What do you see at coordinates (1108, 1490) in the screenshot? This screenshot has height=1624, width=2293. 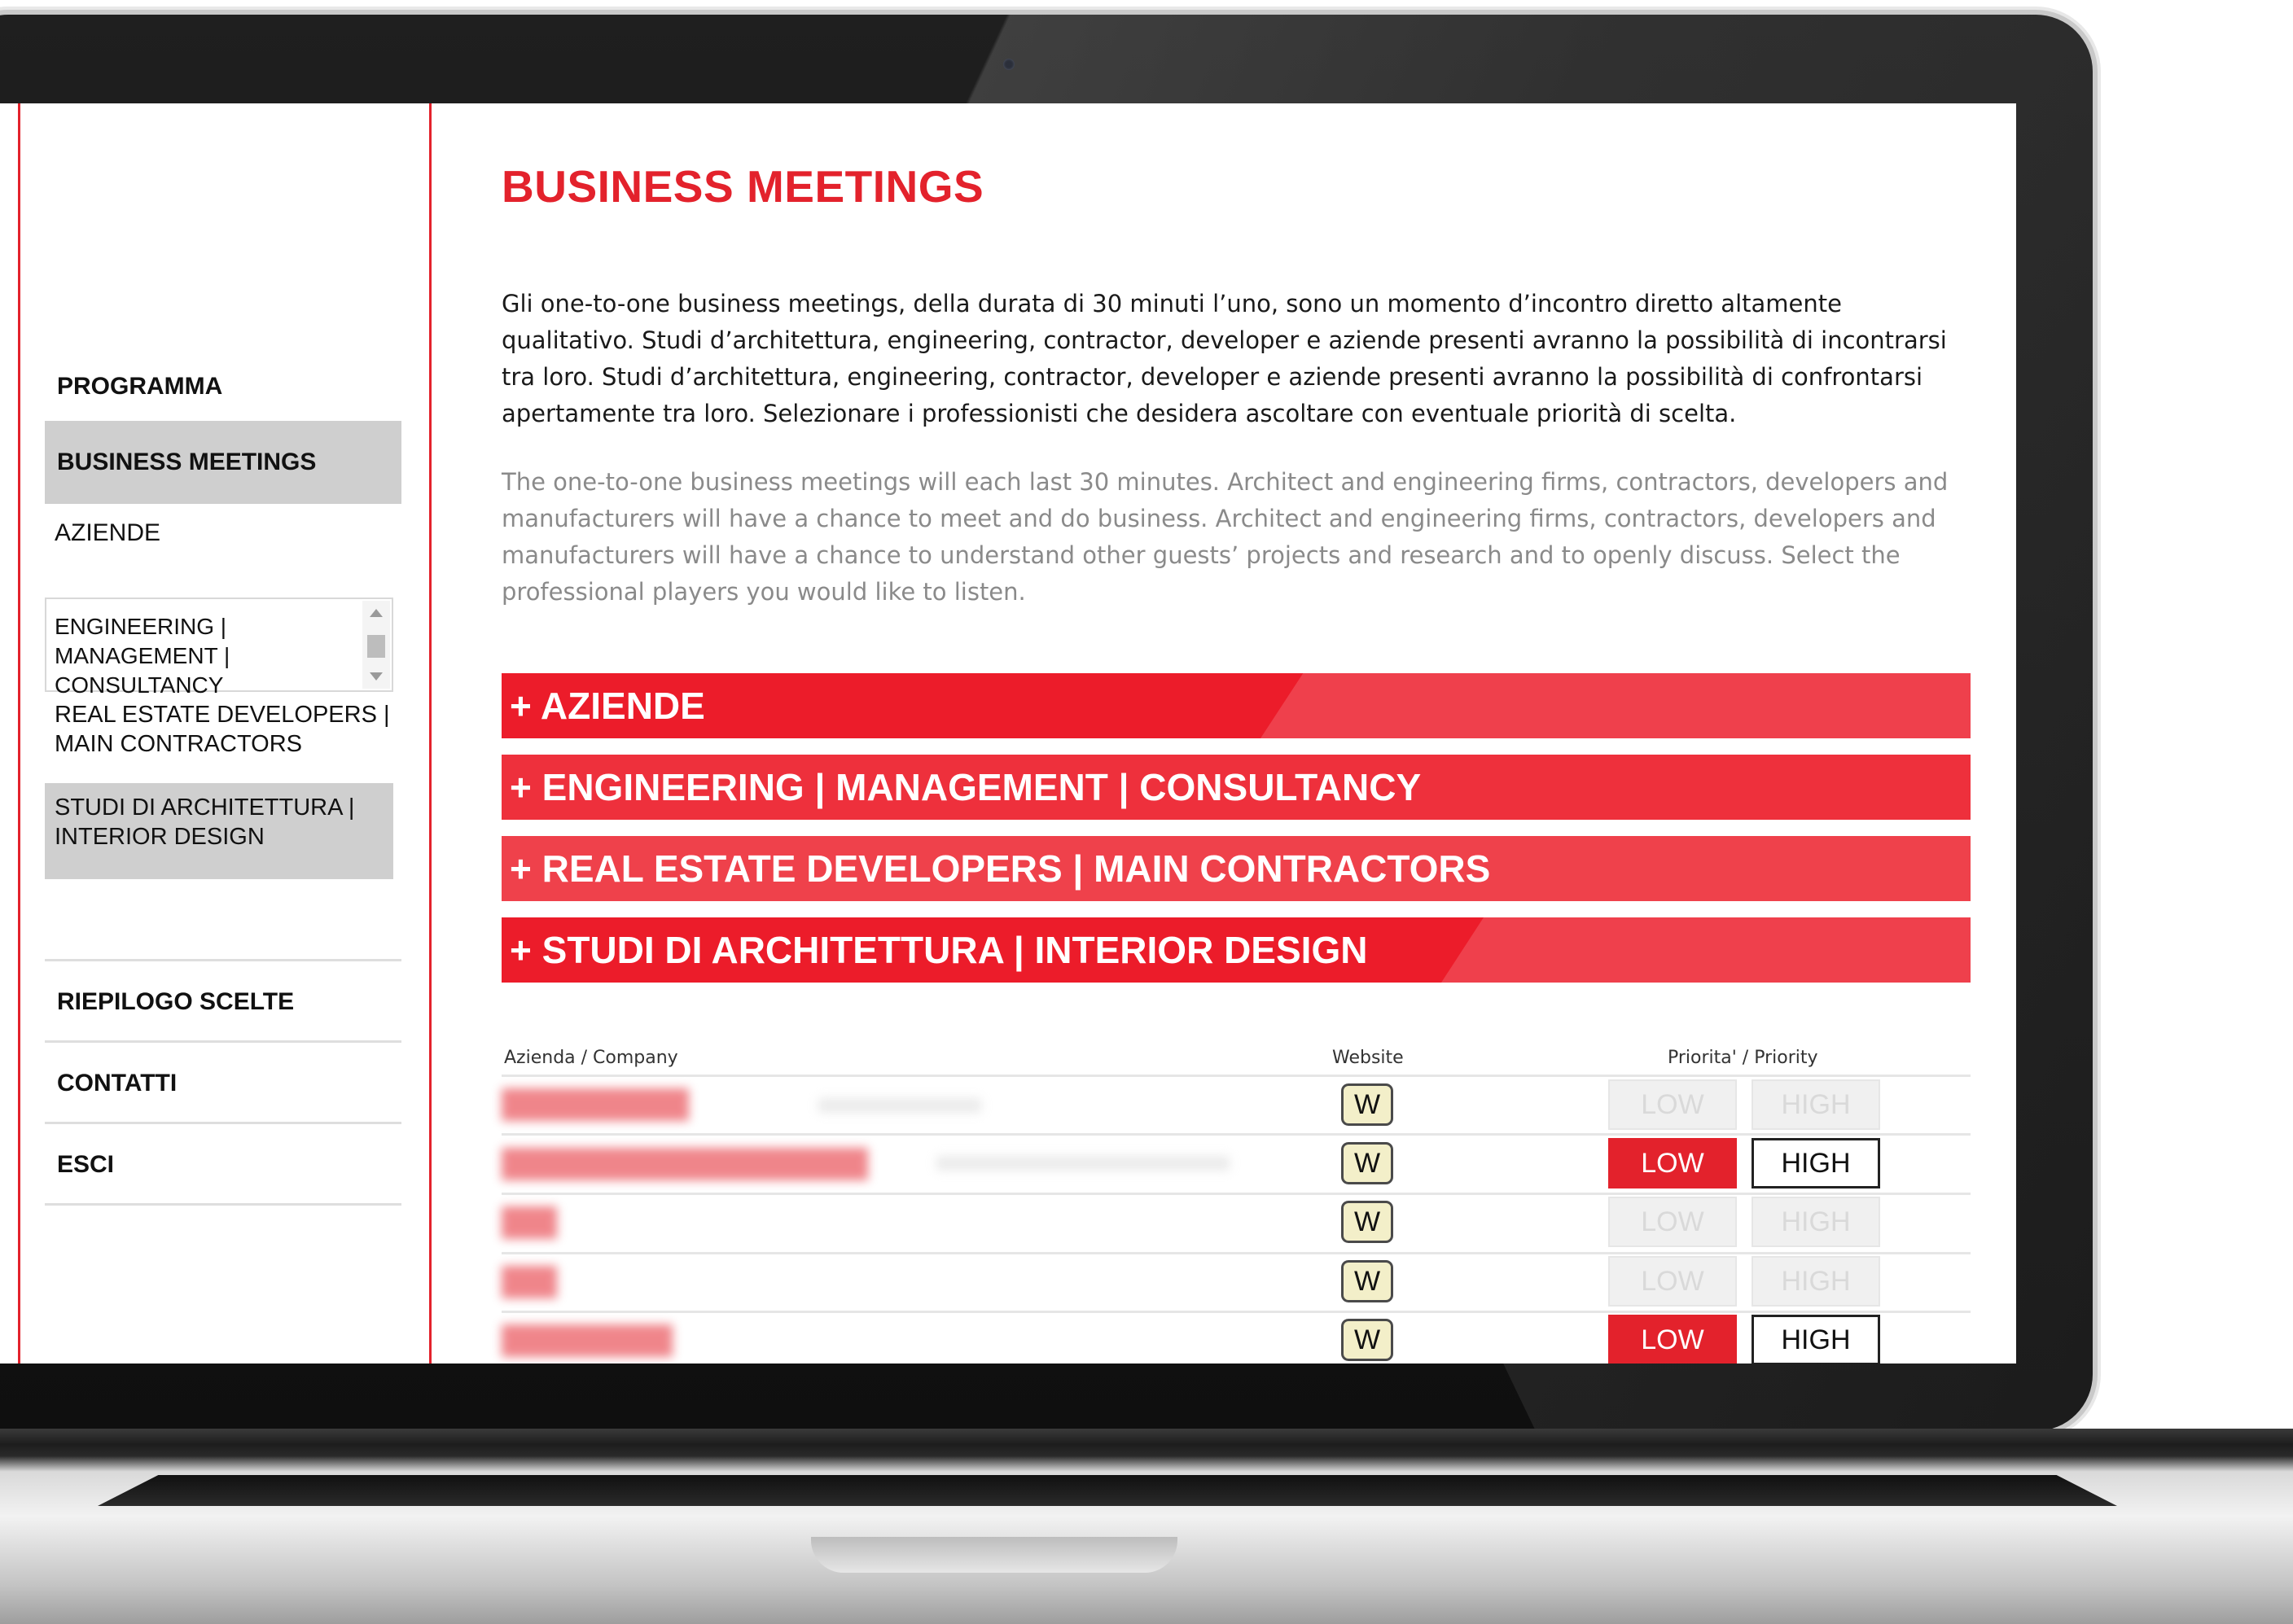 I see `laptop-hinge` at bounding box center [1108, 1490].